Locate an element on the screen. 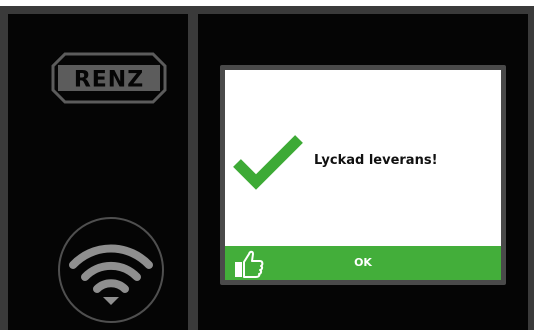 The width and height of the screenshot is (534, 330). checkmark-icon is located at coordinates (268, 162).